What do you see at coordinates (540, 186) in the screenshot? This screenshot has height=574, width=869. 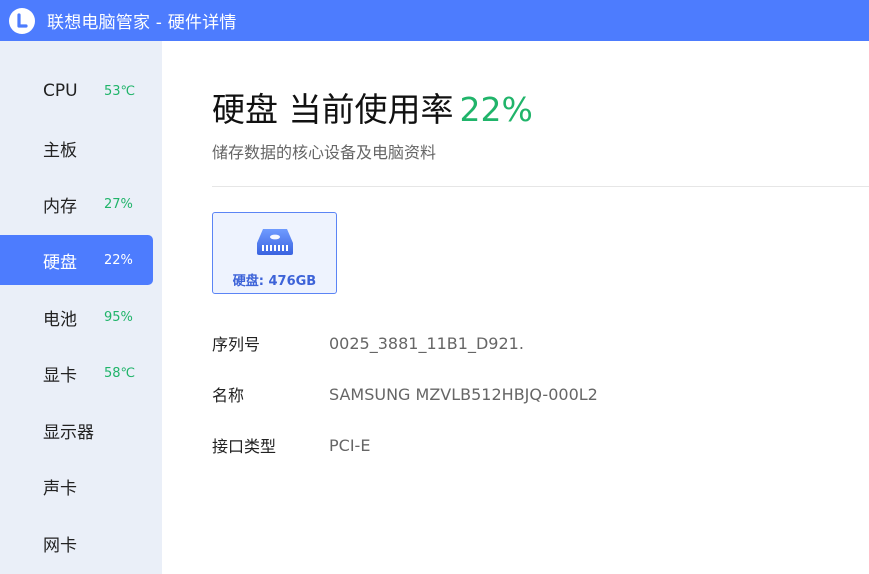 I see `divider` at bounding box center [540, 186].